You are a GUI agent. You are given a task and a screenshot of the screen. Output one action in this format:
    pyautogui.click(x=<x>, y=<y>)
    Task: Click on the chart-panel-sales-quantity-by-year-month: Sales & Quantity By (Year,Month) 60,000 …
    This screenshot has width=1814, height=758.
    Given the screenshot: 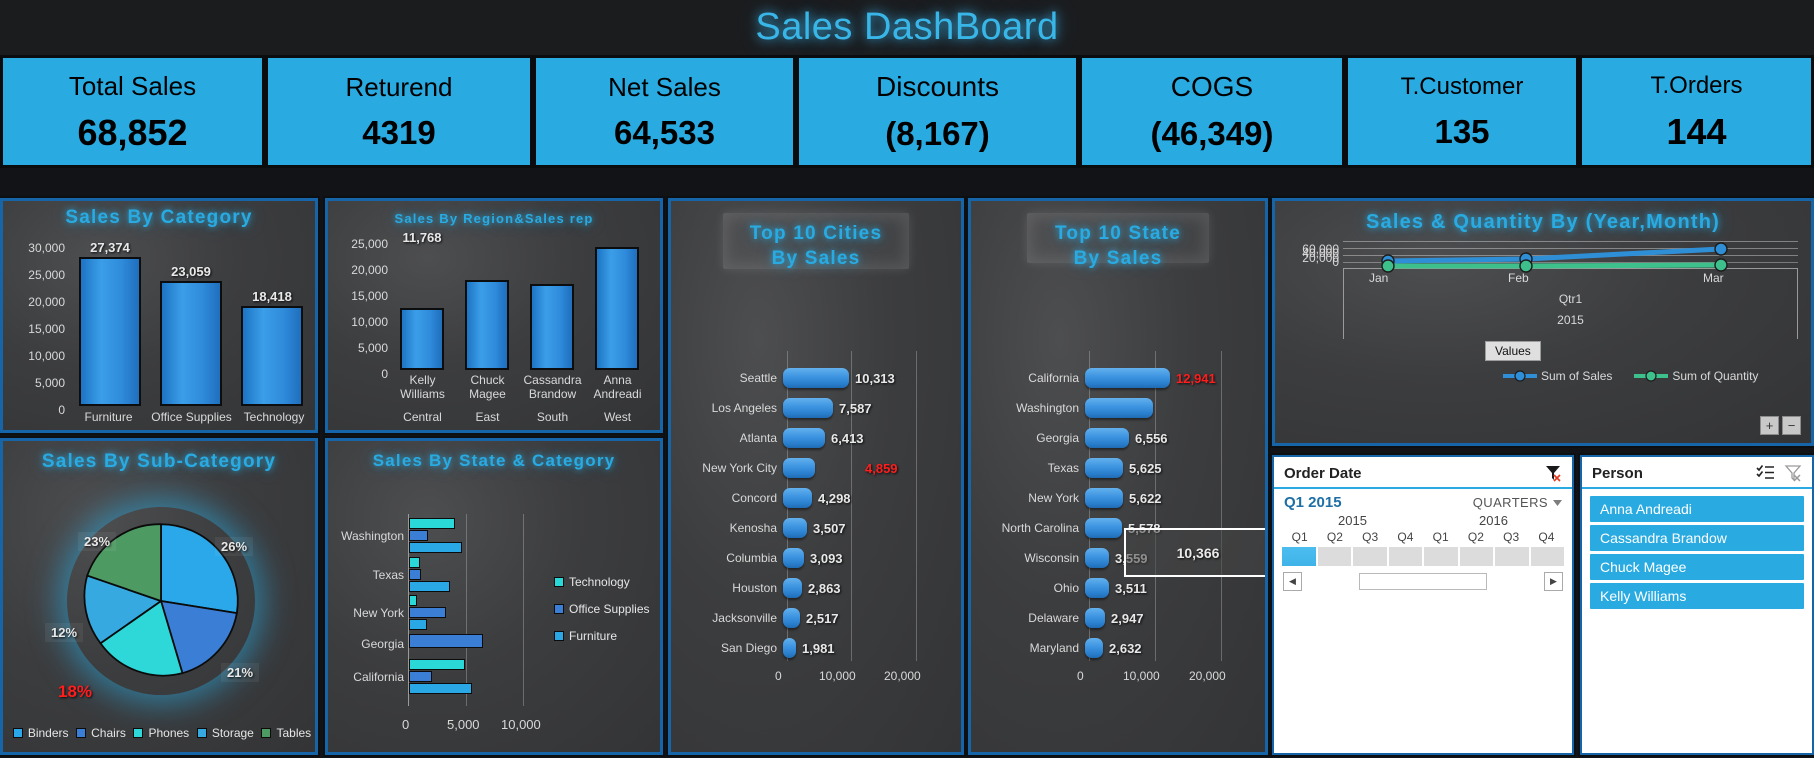 What is the action you would take?
    pyautogui.click(x=1543, y=322)
    